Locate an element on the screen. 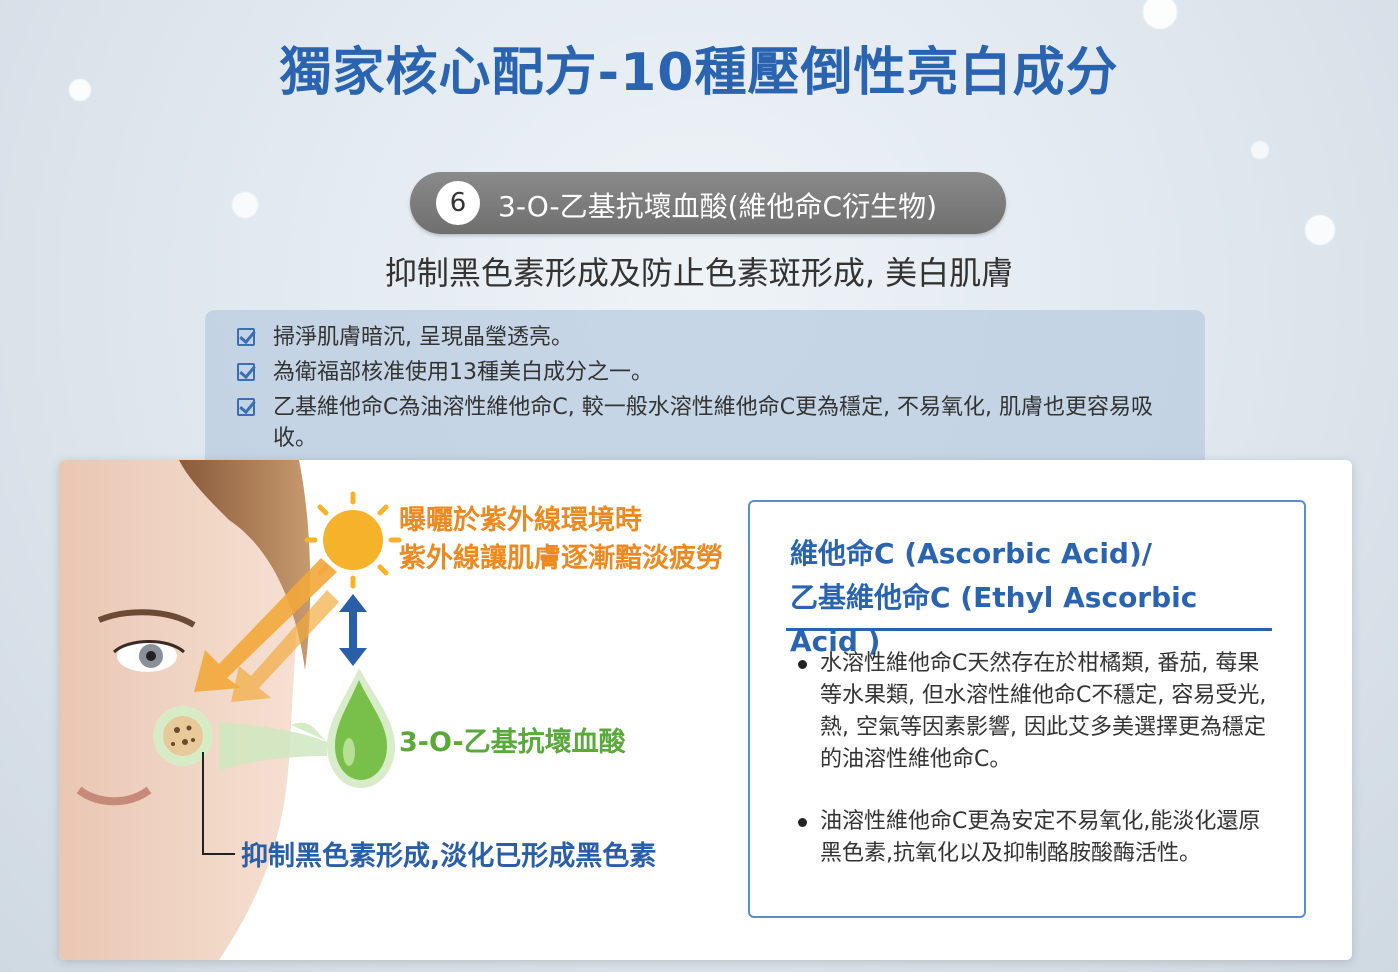 The image size is (1398, 972). ingredient-name: 3-O-乙基抗壞血酸(維他命C衍生物) is located at coordinates (718, 206).